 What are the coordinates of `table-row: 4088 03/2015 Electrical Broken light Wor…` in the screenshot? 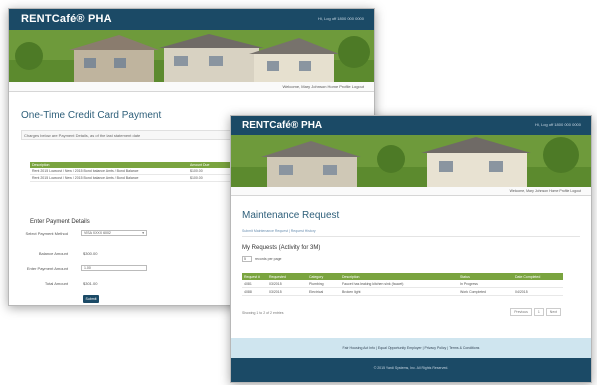 It's located at (402, 292).